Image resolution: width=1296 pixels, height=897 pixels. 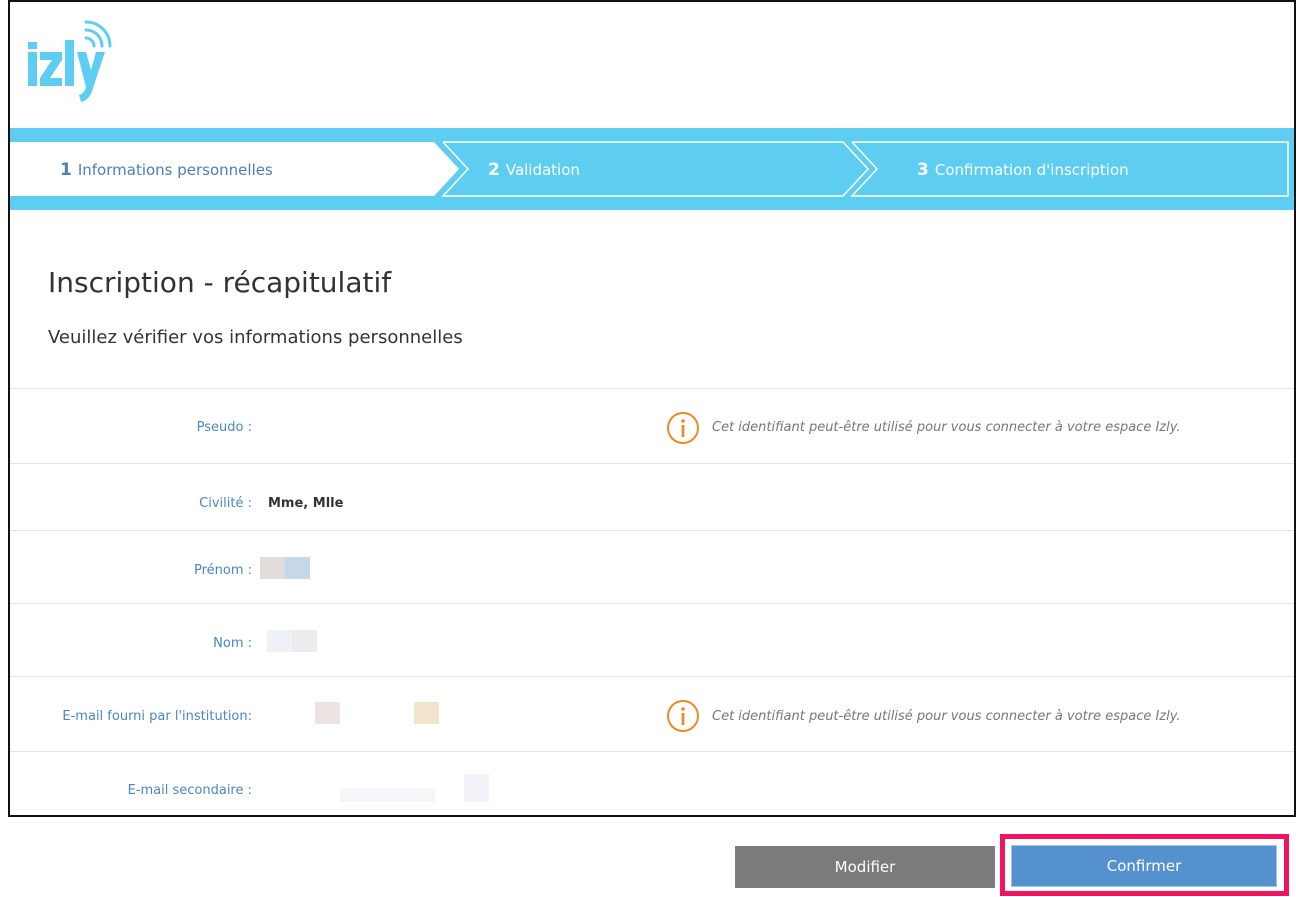 I want to click on prenom-label: Prénom :, so click(x=222, y=570).